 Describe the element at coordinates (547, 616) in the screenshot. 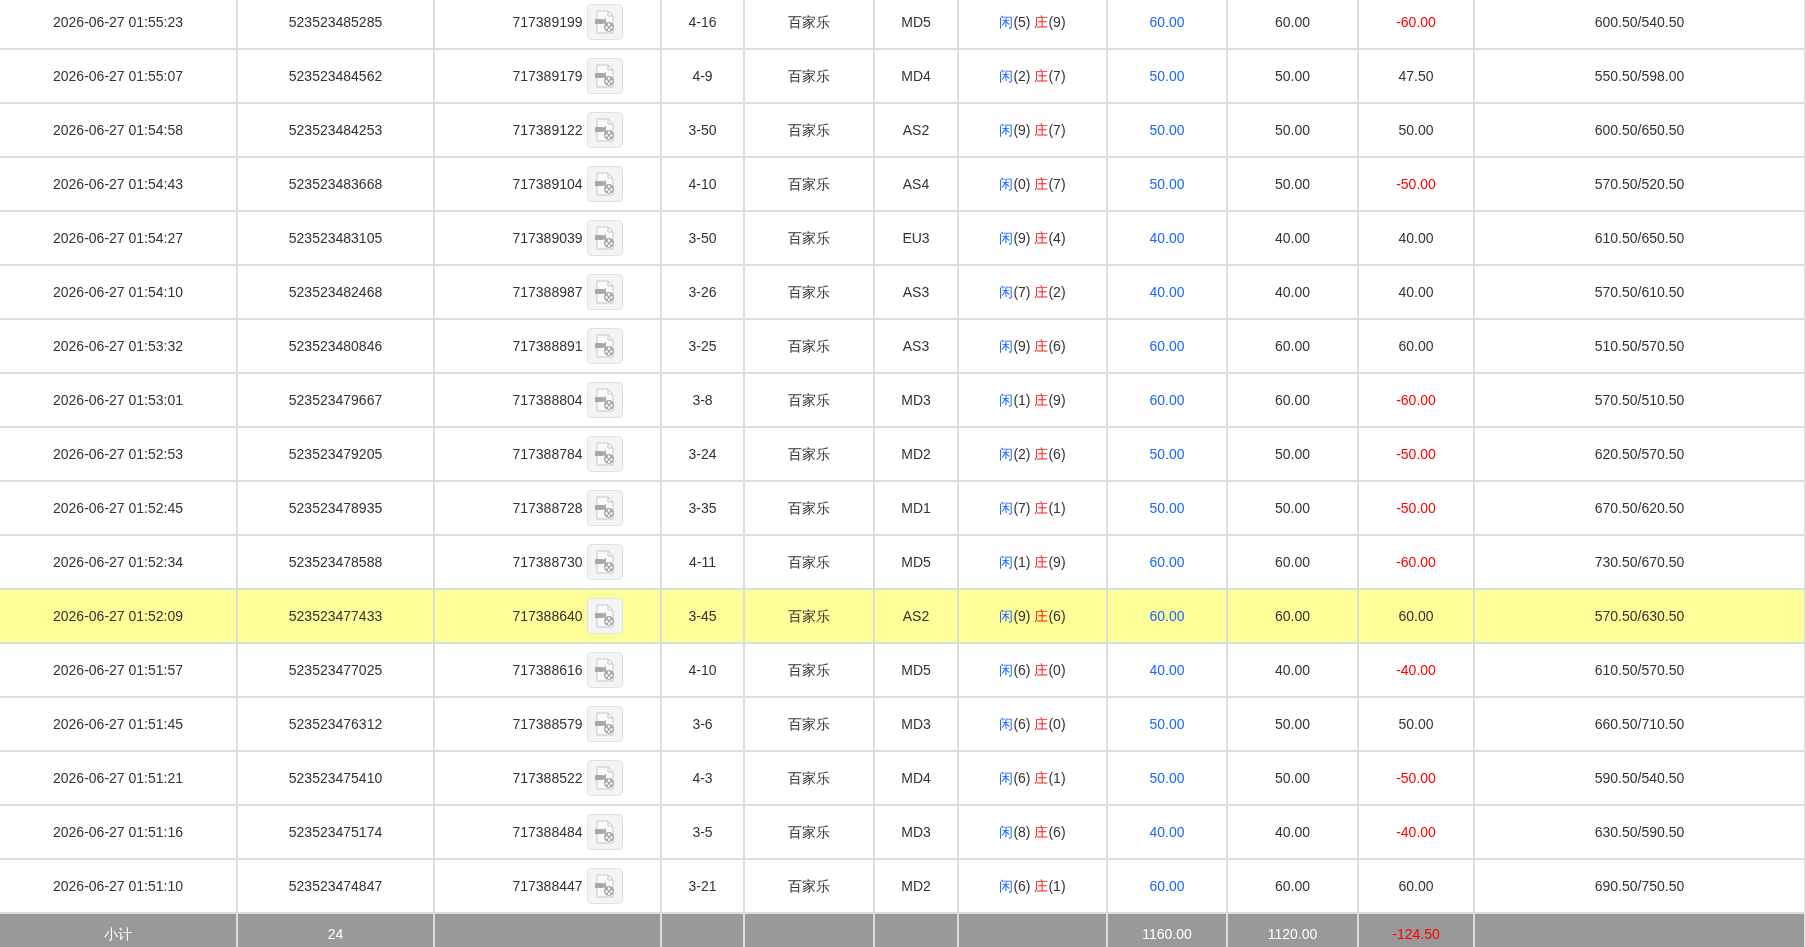

I see `round-id-cell-text: 717388640` at that location.